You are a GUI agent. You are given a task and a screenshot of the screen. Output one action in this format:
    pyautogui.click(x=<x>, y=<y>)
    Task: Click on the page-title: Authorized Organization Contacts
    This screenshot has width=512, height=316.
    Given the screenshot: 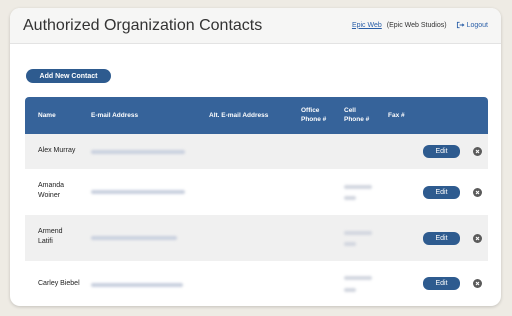 What is the action you would take?
    pyautogui.click(x=143, y=25)
    